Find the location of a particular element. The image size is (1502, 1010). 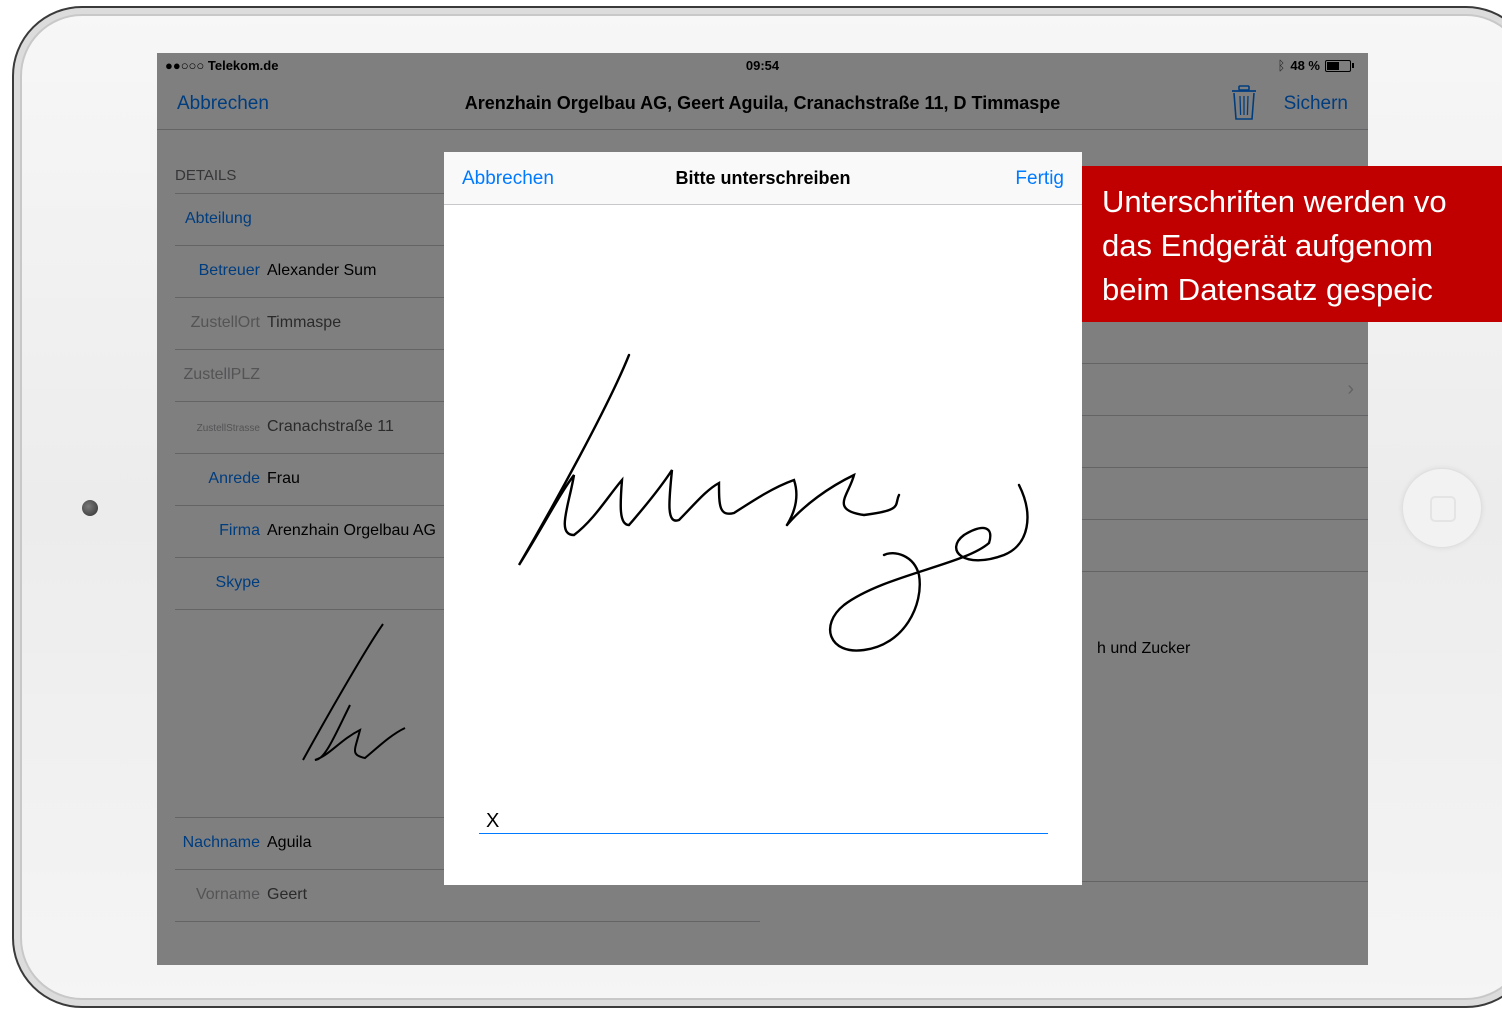

signature-drawing is located at coordinates (773, 502).